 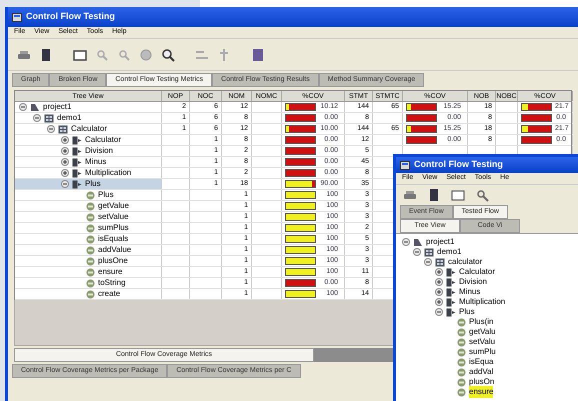 What do you see at coordinates (482, 342) in the screenshot?
I see `tree-node-label: setValu` at bounding box center [482, 342].